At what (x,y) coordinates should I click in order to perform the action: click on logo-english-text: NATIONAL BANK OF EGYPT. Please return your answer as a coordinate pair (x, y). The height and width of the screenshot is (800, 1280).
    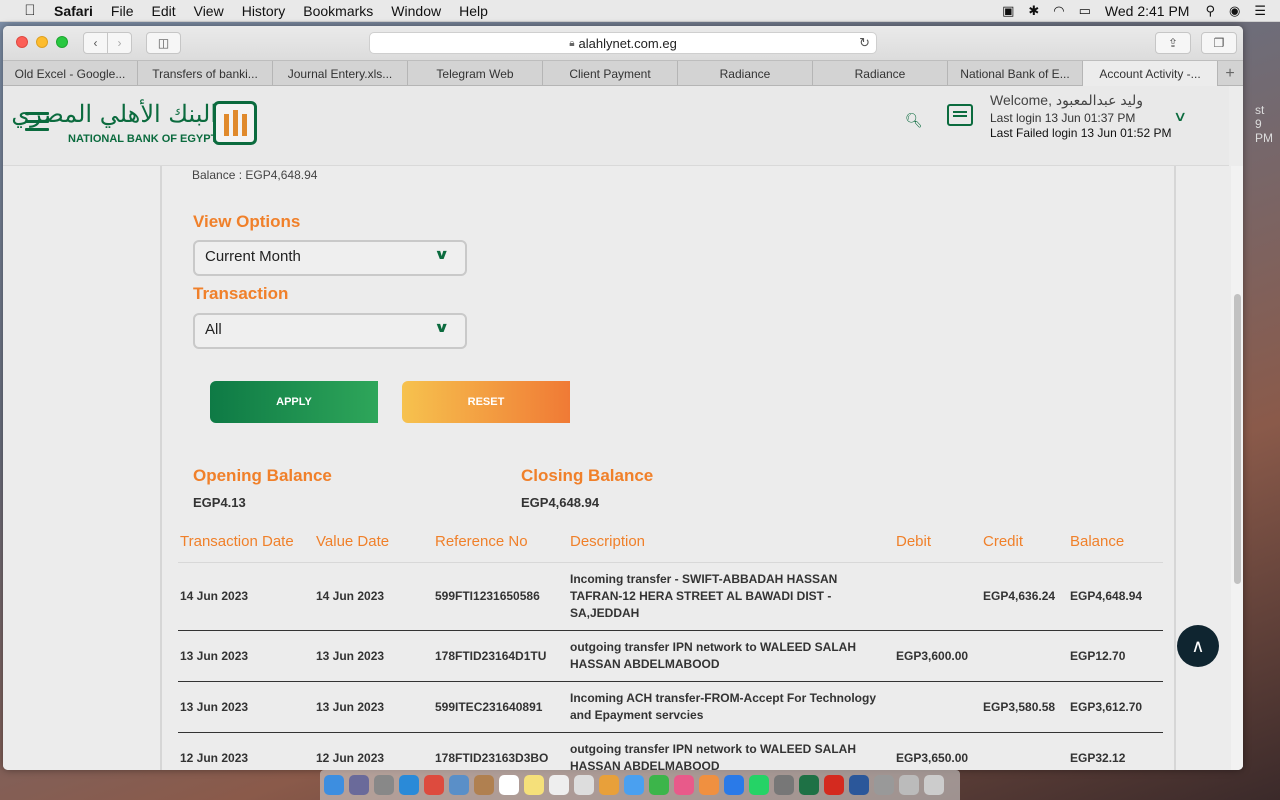
    Looking at the image, I should click on (143, 139).